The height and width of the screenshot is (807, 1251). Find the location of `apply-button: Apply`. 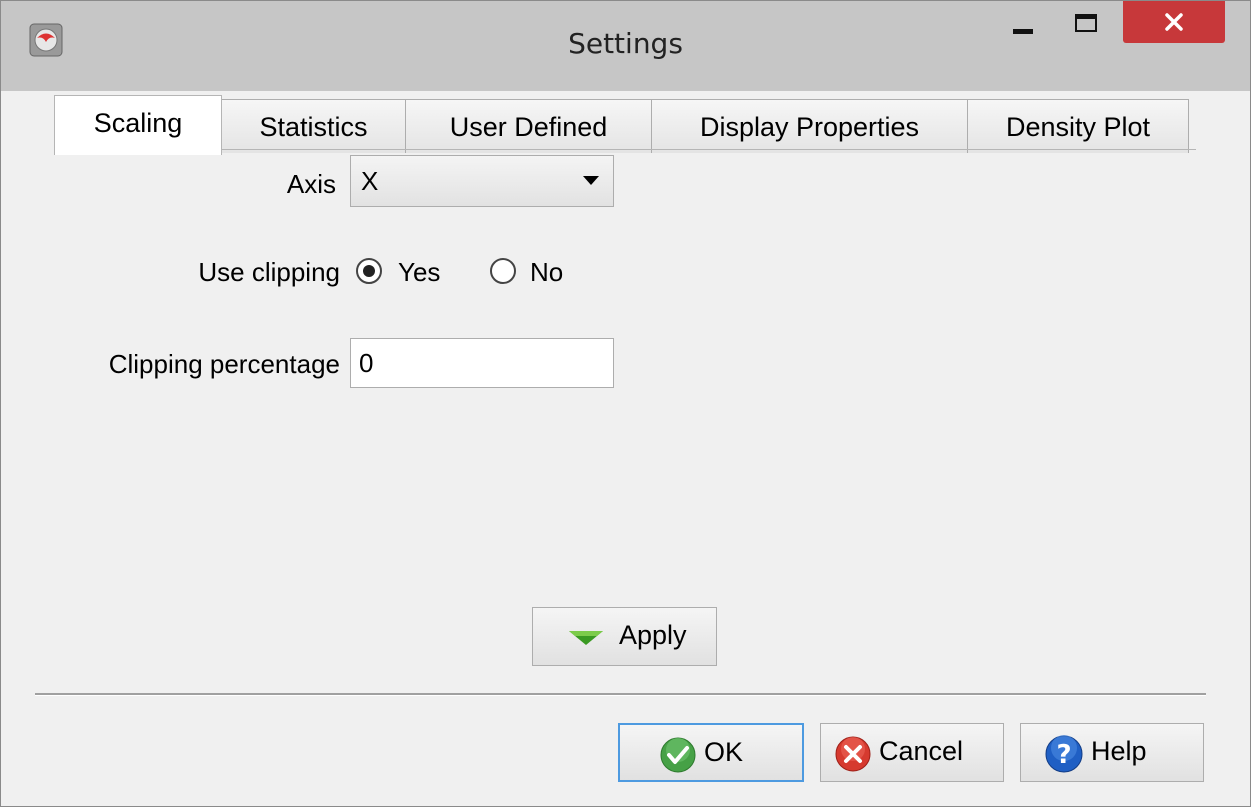

apply-button: Apply is located at coordinates (624, 636).